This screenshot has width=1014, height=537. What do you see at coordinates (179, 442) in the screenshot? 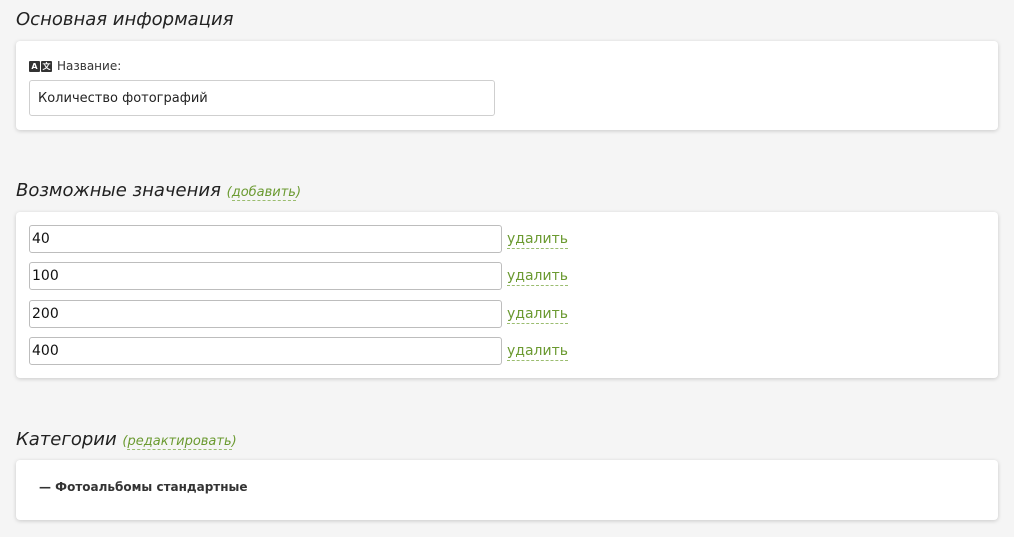
I see `edit-categories-link: редактировать` at bounding box center [179, 442].